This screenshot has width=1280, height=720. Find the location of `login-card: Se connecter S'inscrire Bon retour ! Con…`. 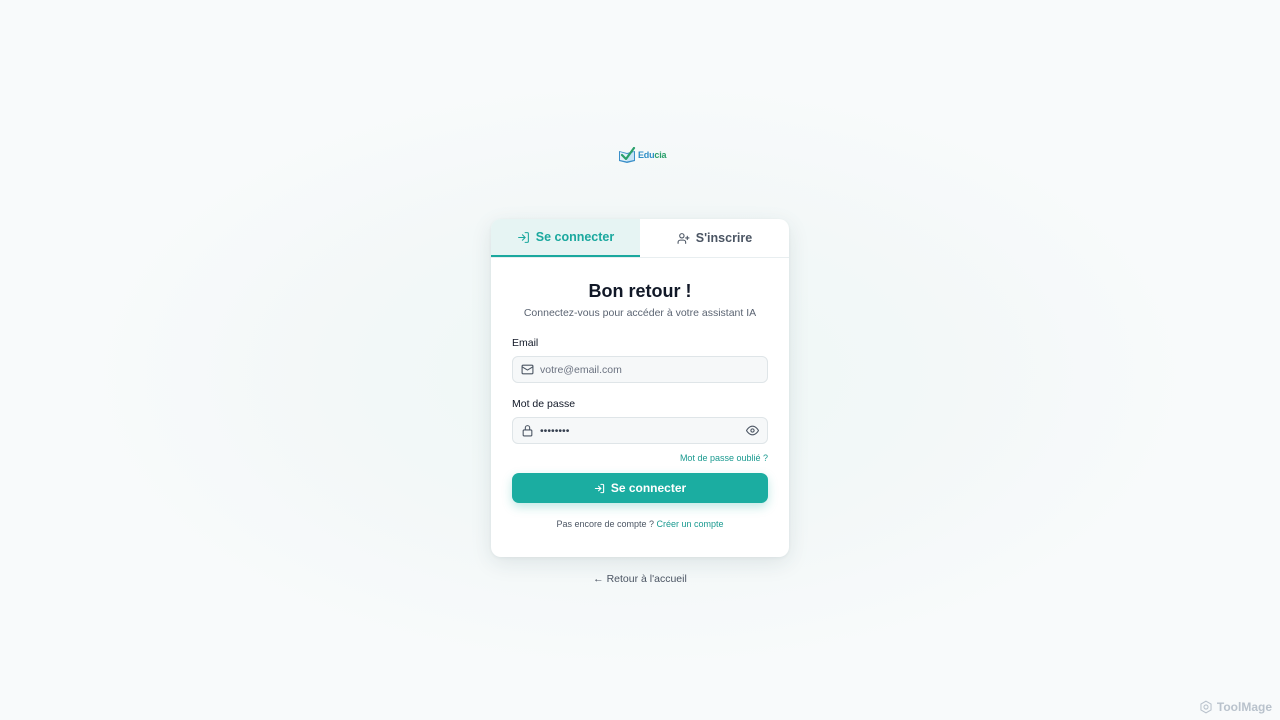

login-card: Se connecter S'inscrire Bon retour ! Con… is located at coordinates (640, 388).